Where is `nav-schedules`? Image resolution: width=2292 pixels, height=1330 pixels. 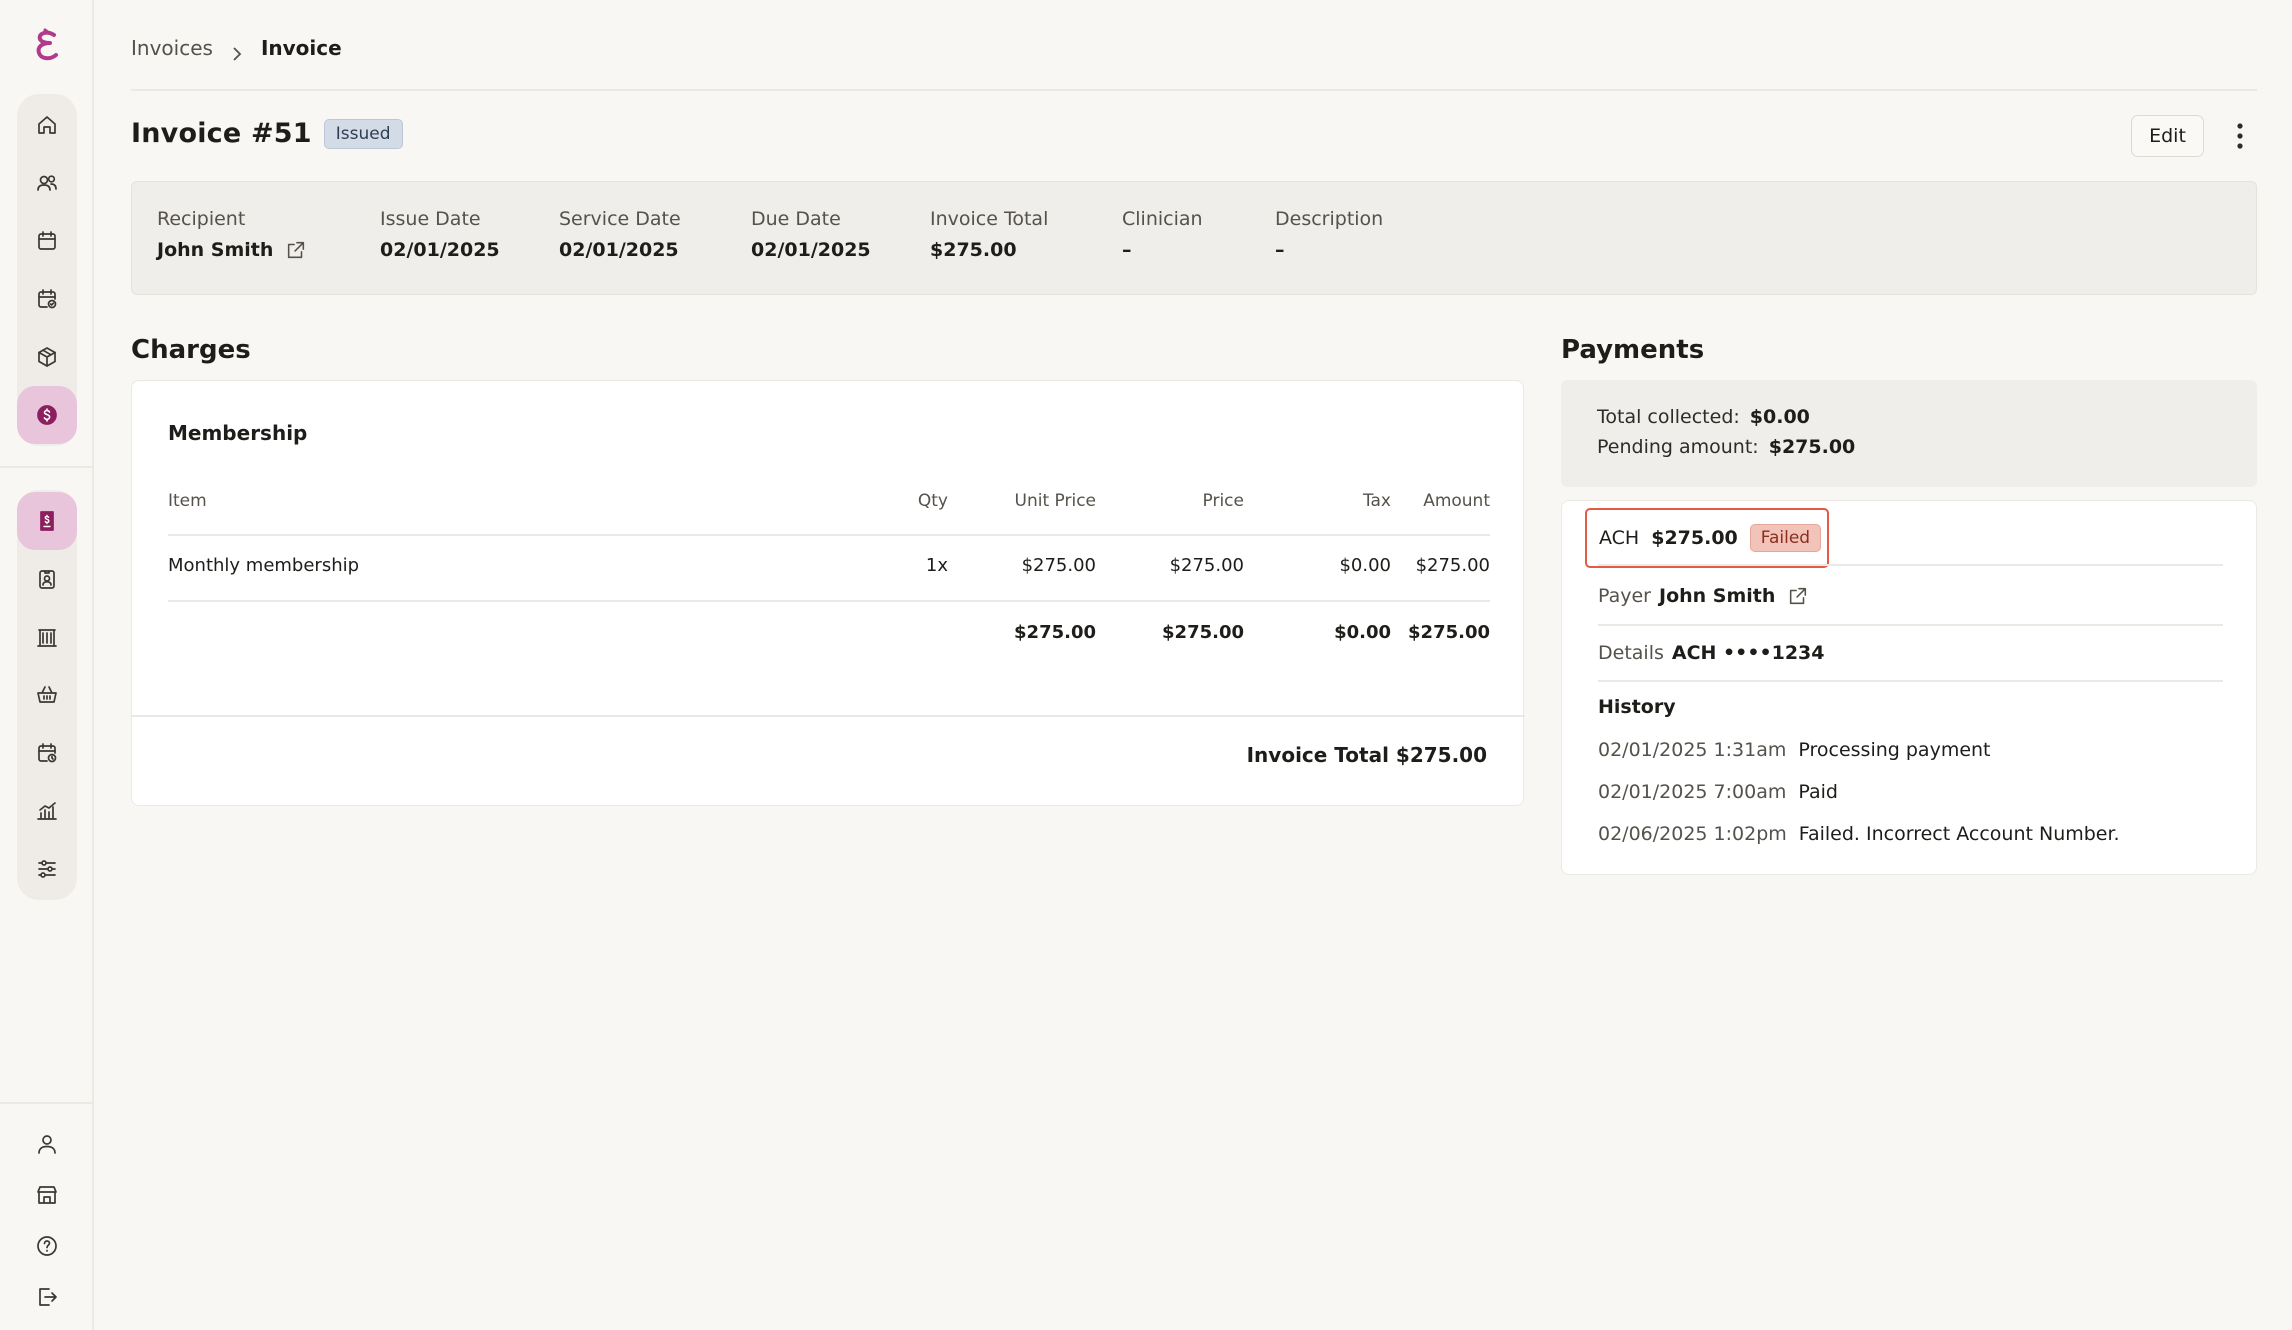
nav-schedules is located at coordinates (47, 753).